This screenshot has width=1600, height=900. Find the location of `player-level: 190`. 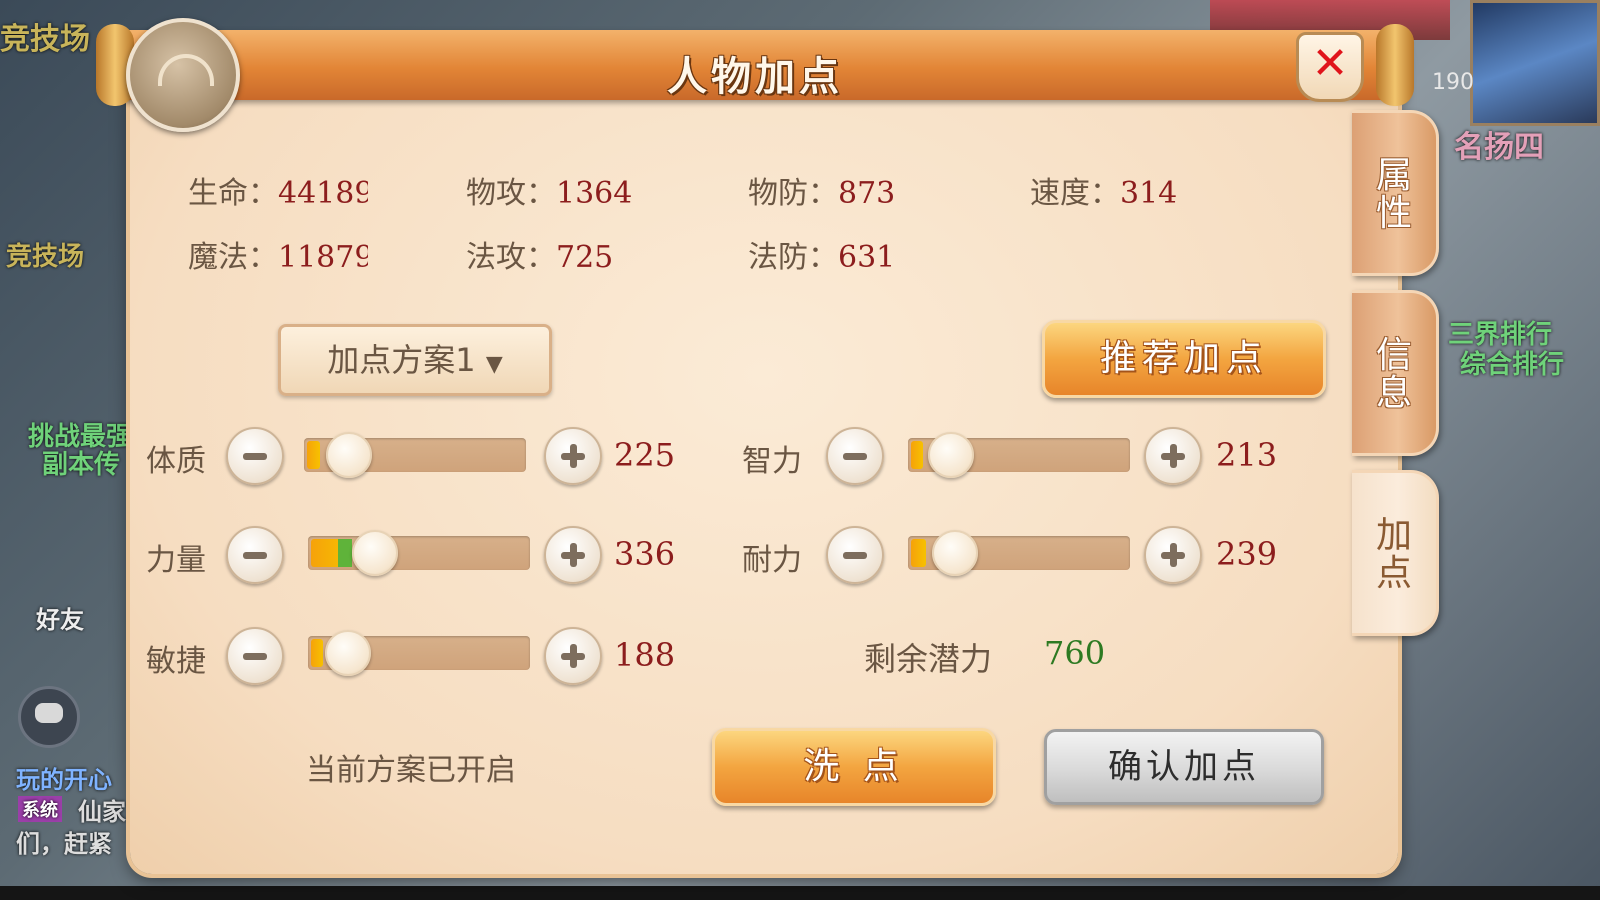

player-level: 190 is located at coordinates (1453, 82).